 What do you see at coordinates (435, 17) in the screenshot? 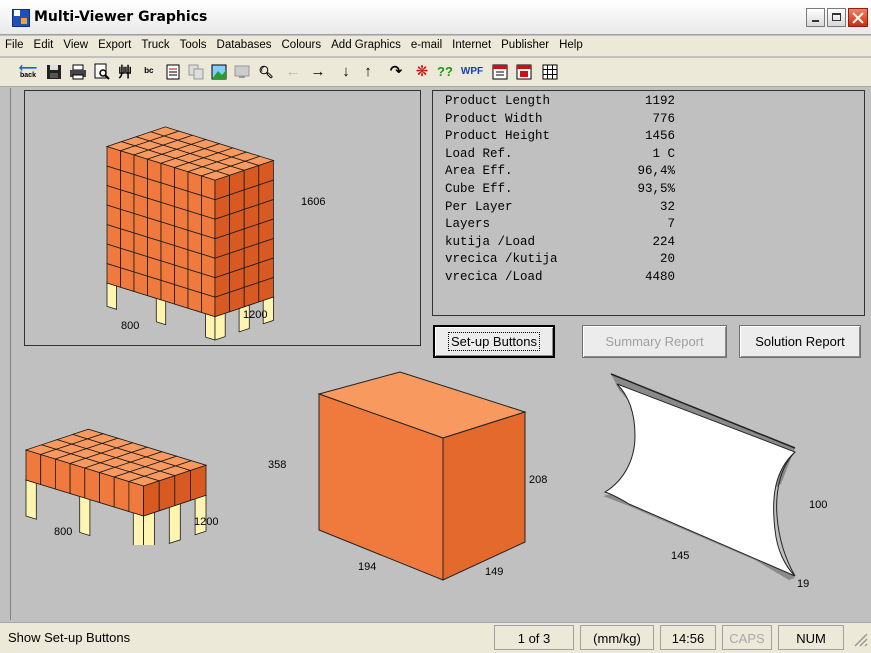
I see `title-bar: Multi-Viewer Graphics` at bounding box center [435, 17].